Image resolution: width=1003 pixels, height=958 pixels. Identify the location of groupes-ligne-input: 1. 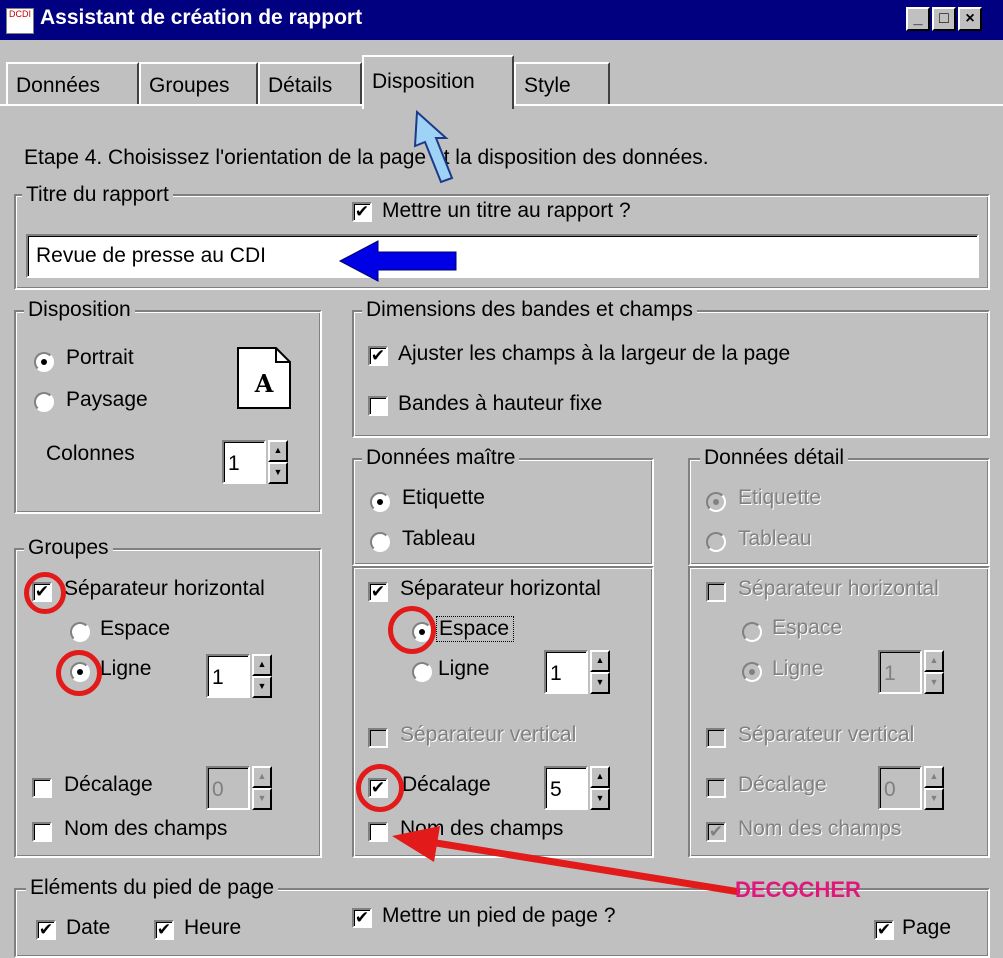
(228, 676).